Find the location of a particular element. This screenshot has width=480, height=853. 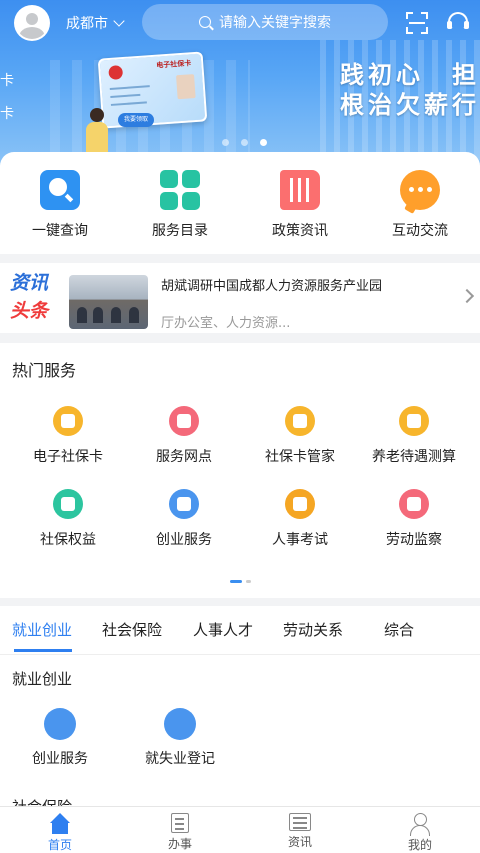

service-item-pension-calc: 养老待遇测算 is located at coordinates (414, 436).